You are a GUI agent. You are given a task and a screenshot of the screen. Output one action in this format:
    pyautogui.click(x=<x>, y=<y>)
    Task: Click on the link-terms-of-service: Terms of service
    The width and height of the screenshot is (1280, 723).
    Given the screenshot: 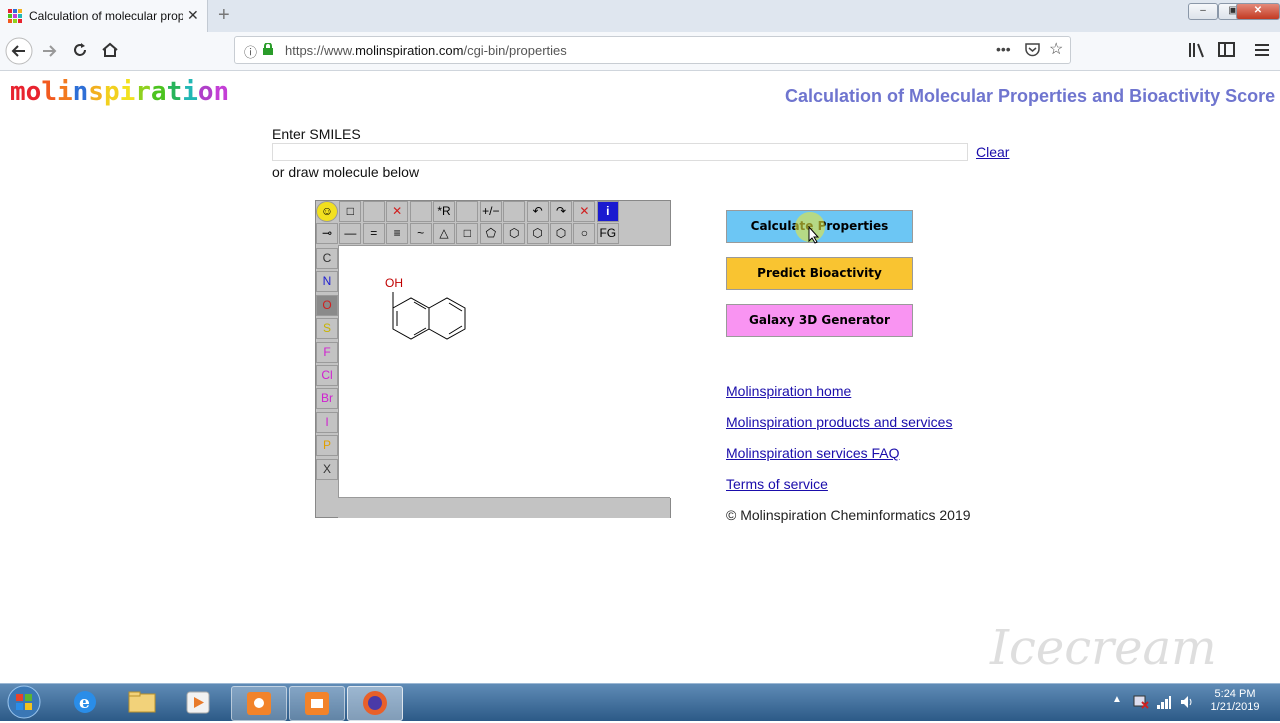 What is the action you would take?
    pyautogui.click(x=777, y=484)
    